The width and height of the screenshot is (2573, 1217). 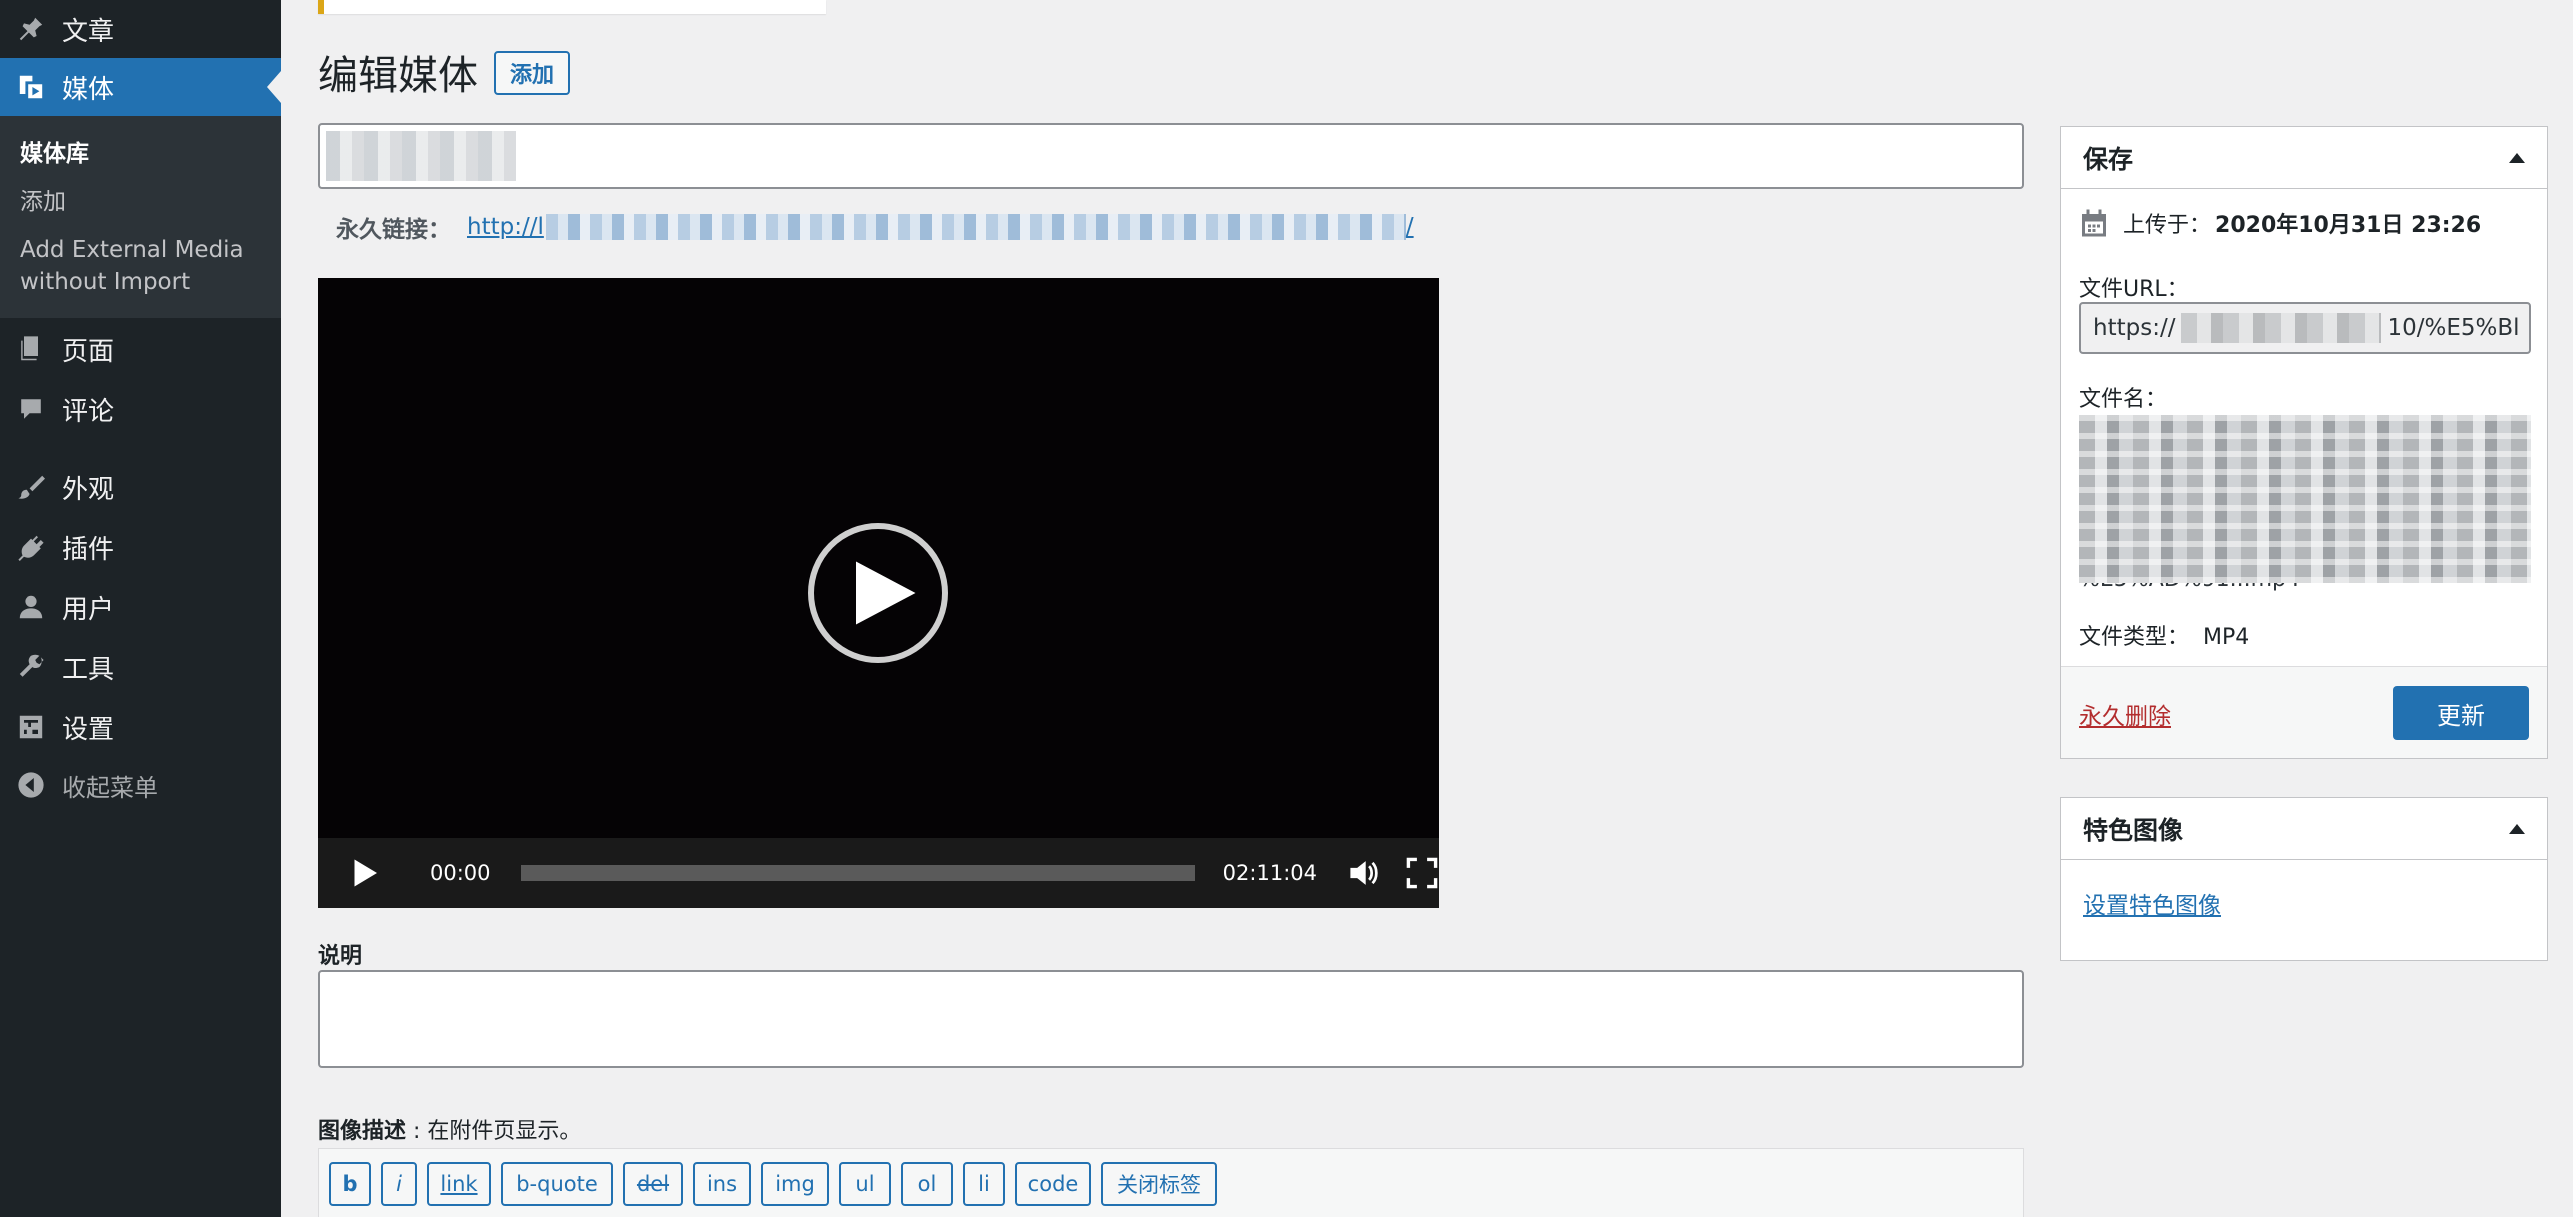 What do you see at coordinates (31, 87) in the screenshot?
I see `media-icon` at bounding box center [31, 87].